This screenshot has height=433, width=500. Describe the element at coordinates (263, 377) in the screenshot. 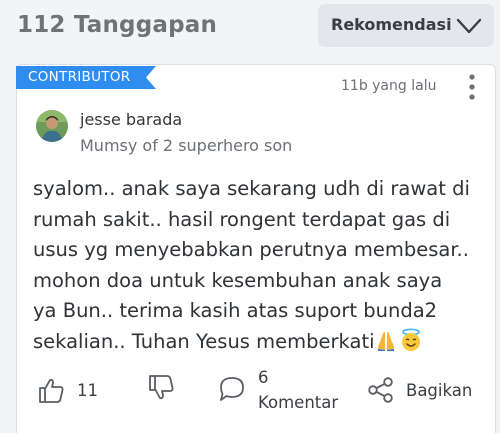

I see `comment-count: 6` at that location.